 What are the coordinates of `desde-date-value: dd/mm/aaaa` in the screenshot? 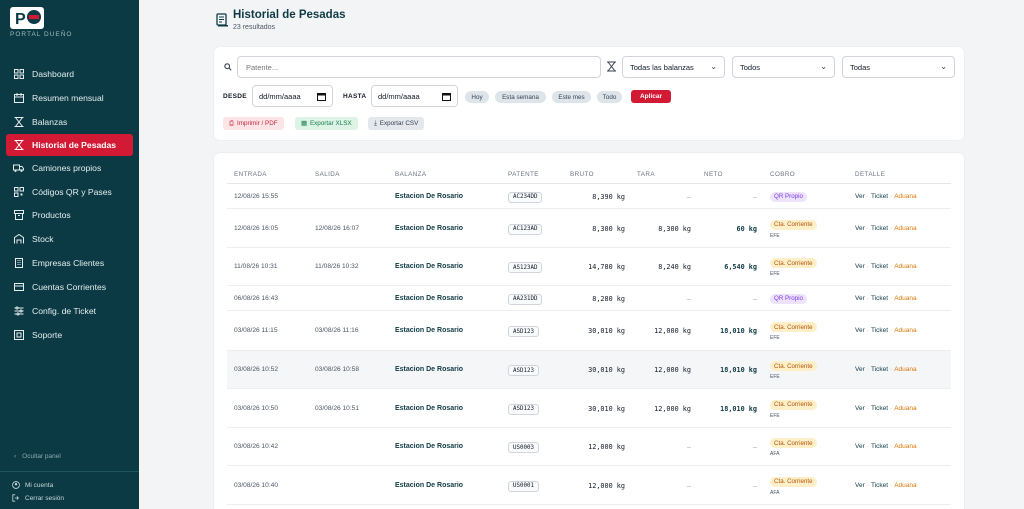 It's located at (280, 96).